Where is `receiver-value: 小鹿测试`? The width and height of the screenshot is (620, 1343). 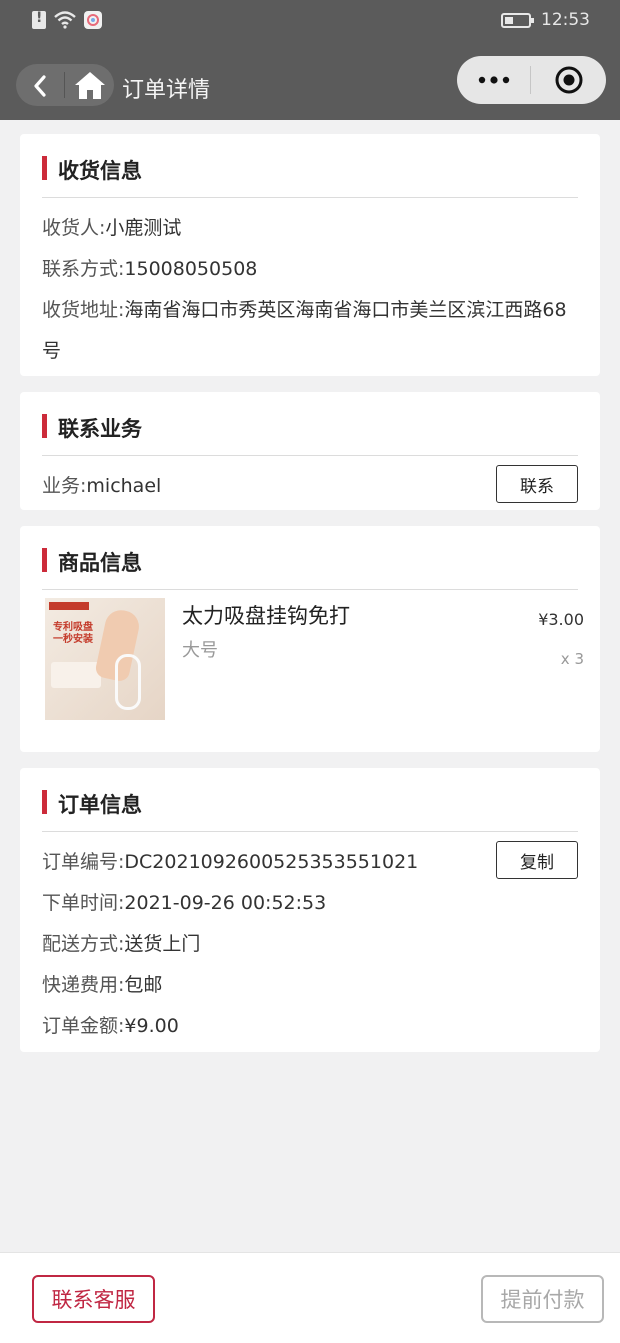
receiver-value: 小鹿测试 is located at coordinates (143, 228).